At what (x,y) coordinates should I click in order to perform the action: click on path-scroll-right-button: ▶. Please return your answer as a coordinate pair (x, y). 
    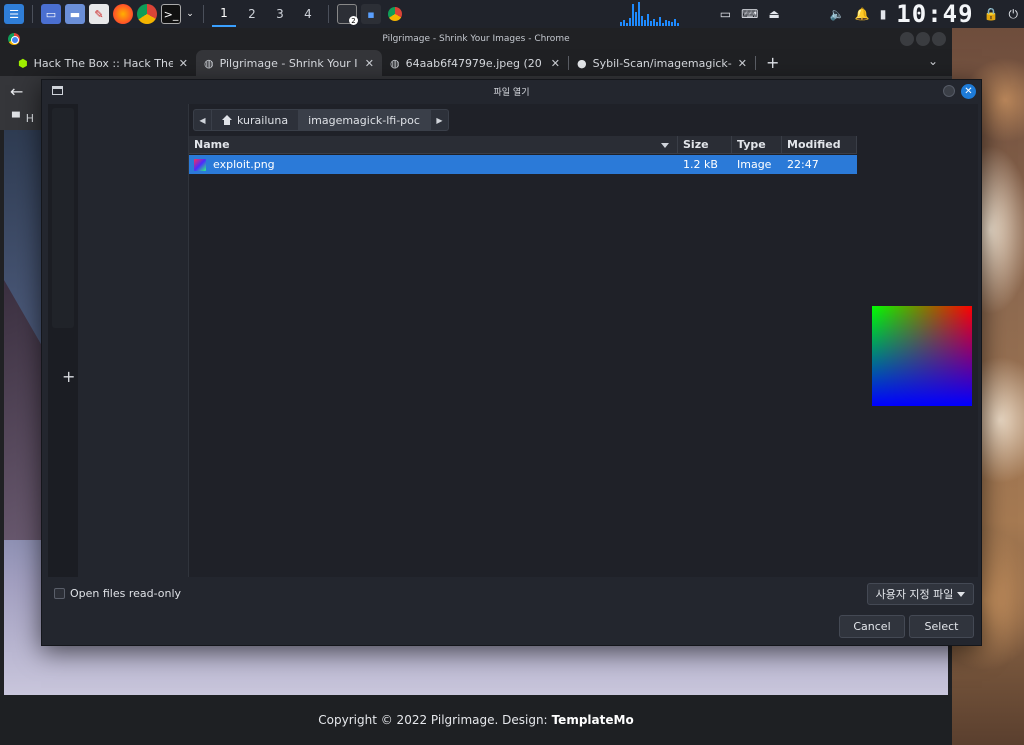
    Looking at the image, I should click on (438, 120).